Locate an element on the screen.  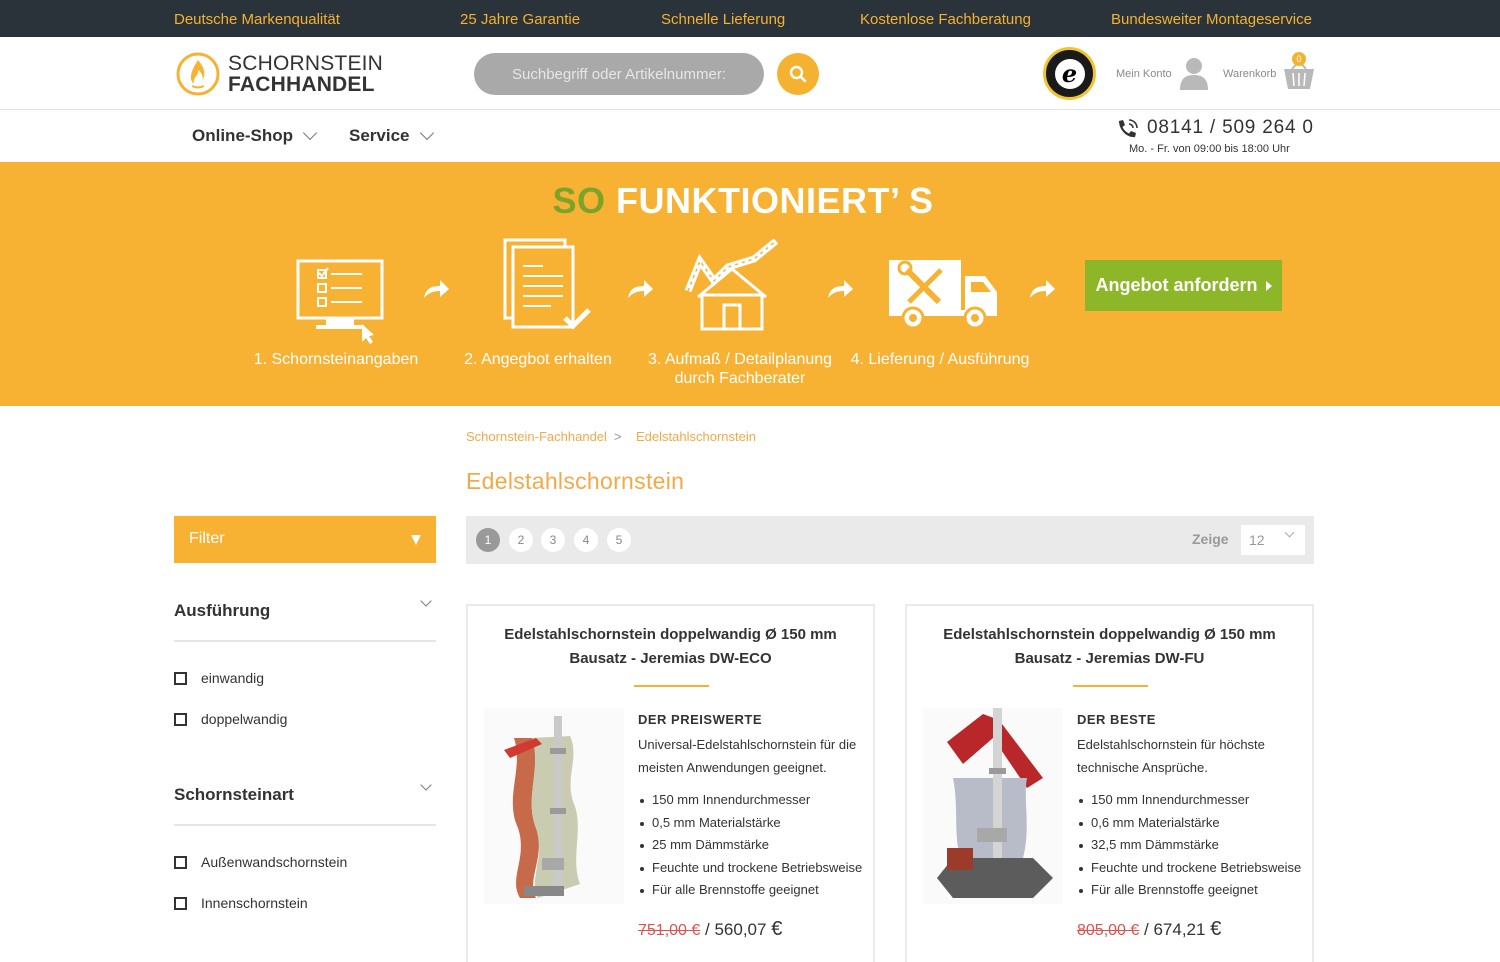
facet-schornsteinart: Schornsteinart is located at coordinates (305, 792).